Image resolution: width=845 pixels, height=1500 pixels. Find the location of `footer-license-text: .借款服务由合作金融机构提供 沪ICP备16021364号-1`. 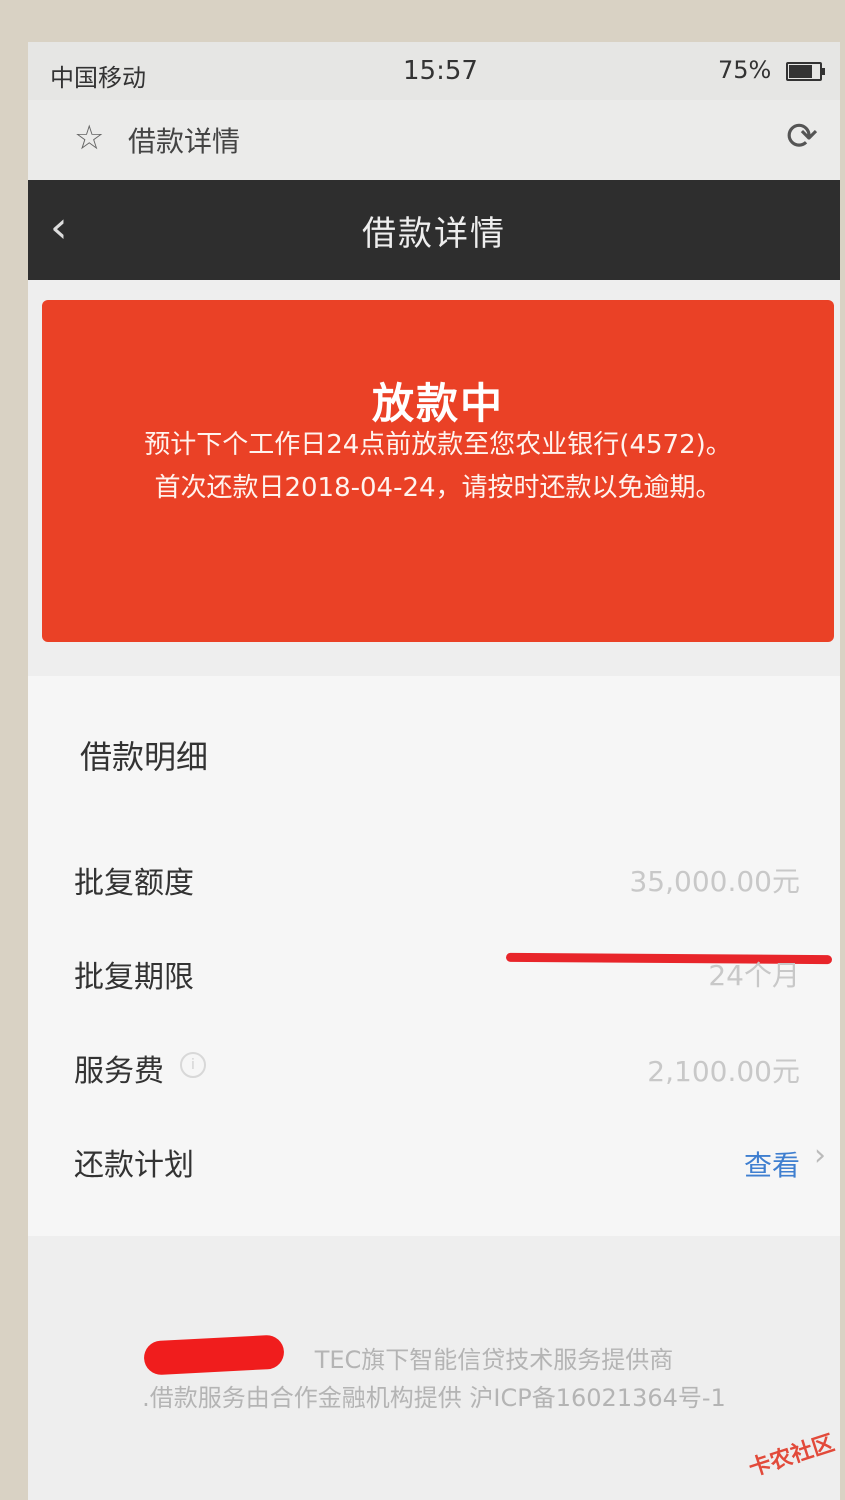

footer-license-text: .借款服务由合作金融机构提供 沪ICP备16021364号-1 is located at coordinates (434, 1398).